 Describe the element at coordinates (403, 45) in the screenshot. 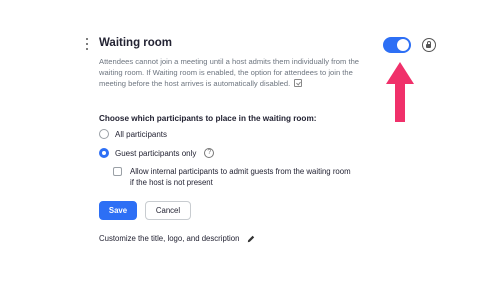

I see `toggle-knob` at that location.